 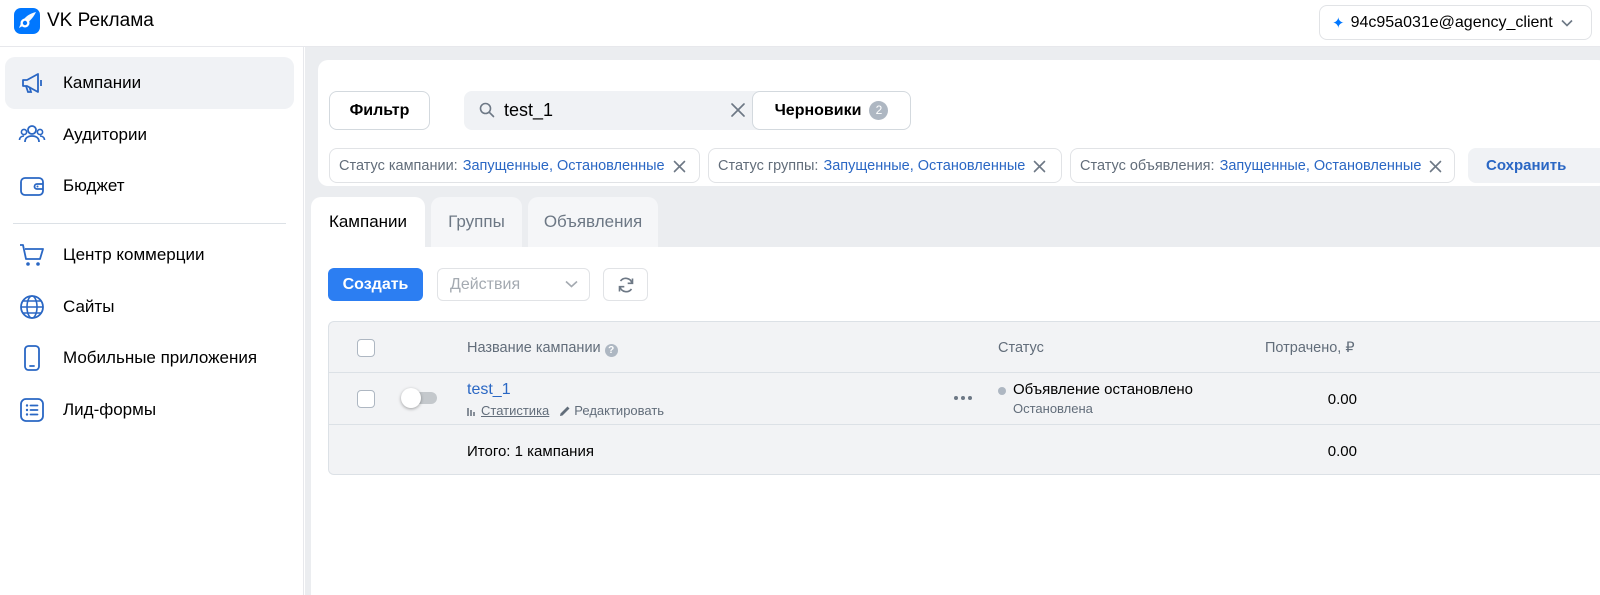 I want to click on top-bar: VK Реклама ✦ 94c95a031e@agency_client, so click(x=800, y=23).